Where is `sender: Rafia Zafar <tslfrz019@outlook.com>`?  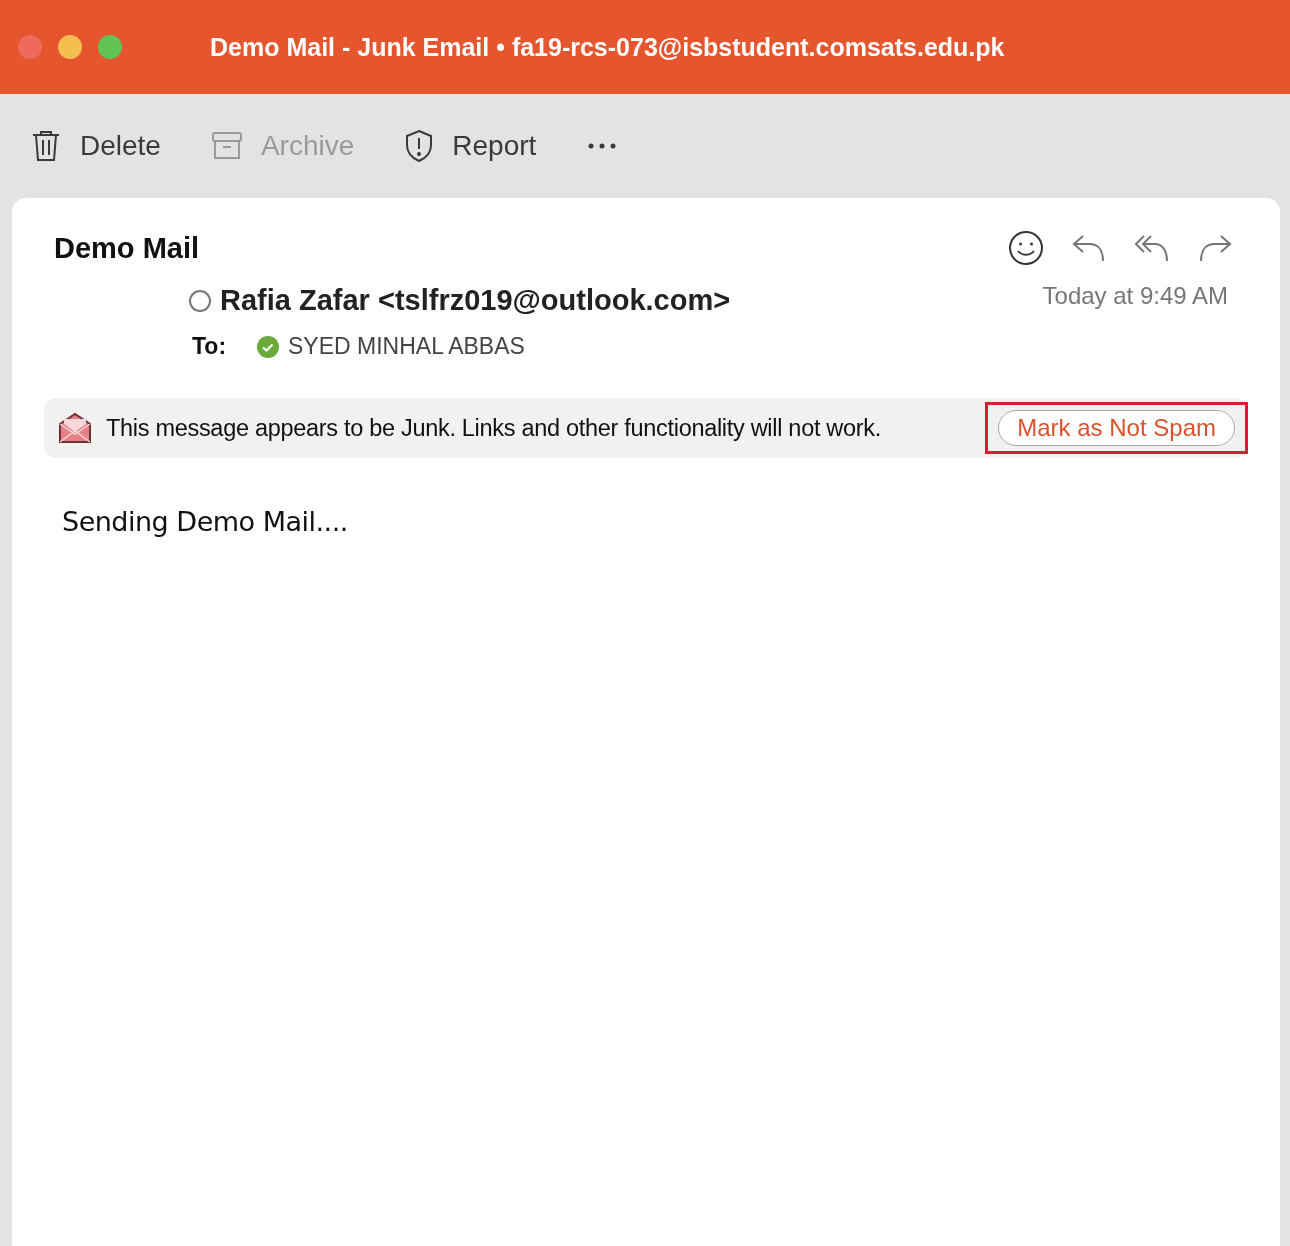
sender: Rafia Zafar <tslfrz019@outlook.com> is located at coordinates (475, 300).